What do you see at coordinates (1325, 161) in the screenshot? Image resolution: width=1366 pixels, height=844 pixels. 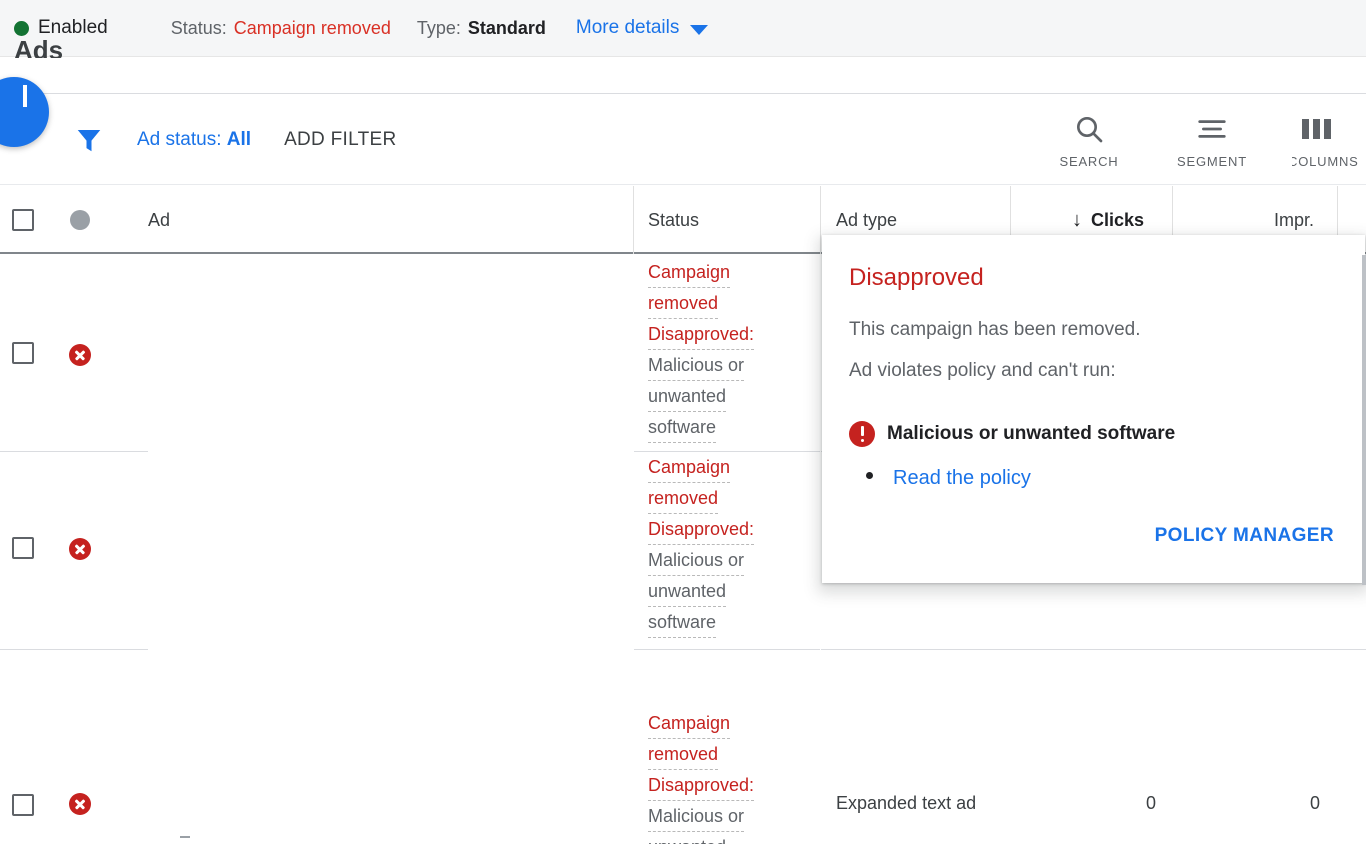 I see `columns-label: COLUMNS` at bounding box center [1325, 161].